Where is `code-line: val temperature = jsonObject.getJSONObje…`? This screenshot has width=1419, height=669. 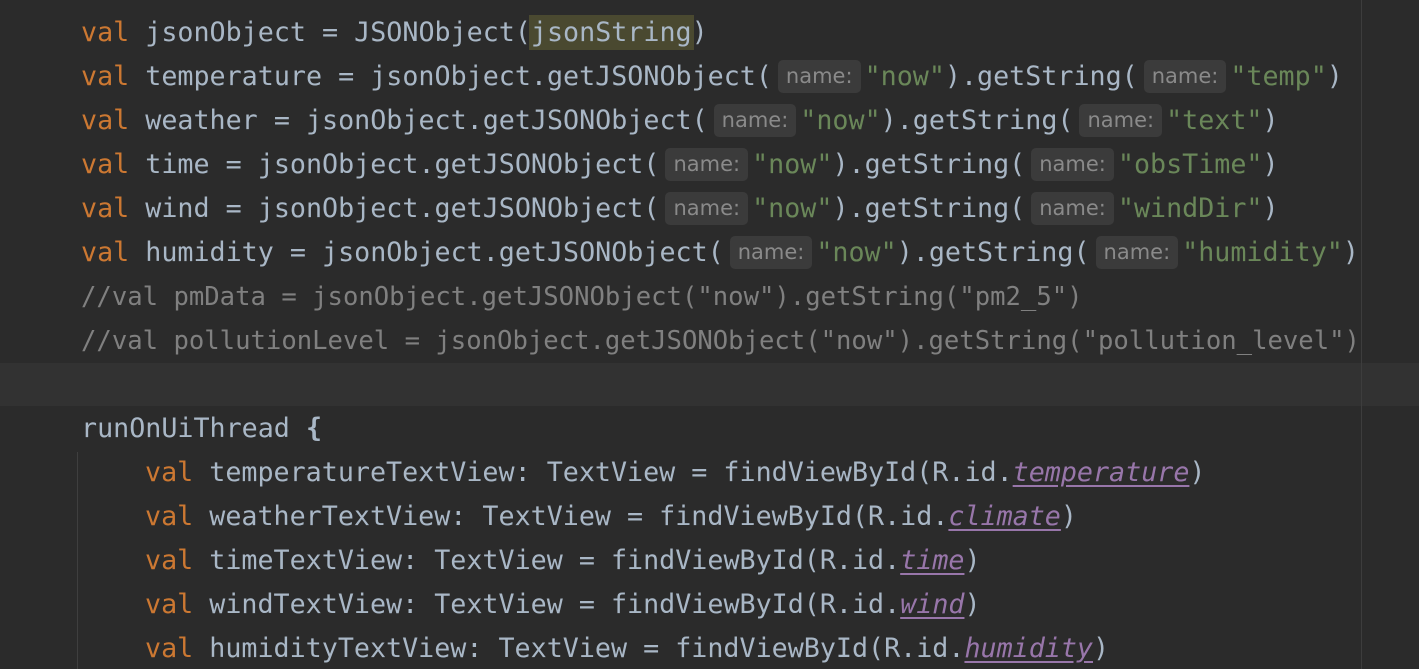
code-line: val temperature = jsonObject.getJSONObje… is located at coordinates (712, 77).